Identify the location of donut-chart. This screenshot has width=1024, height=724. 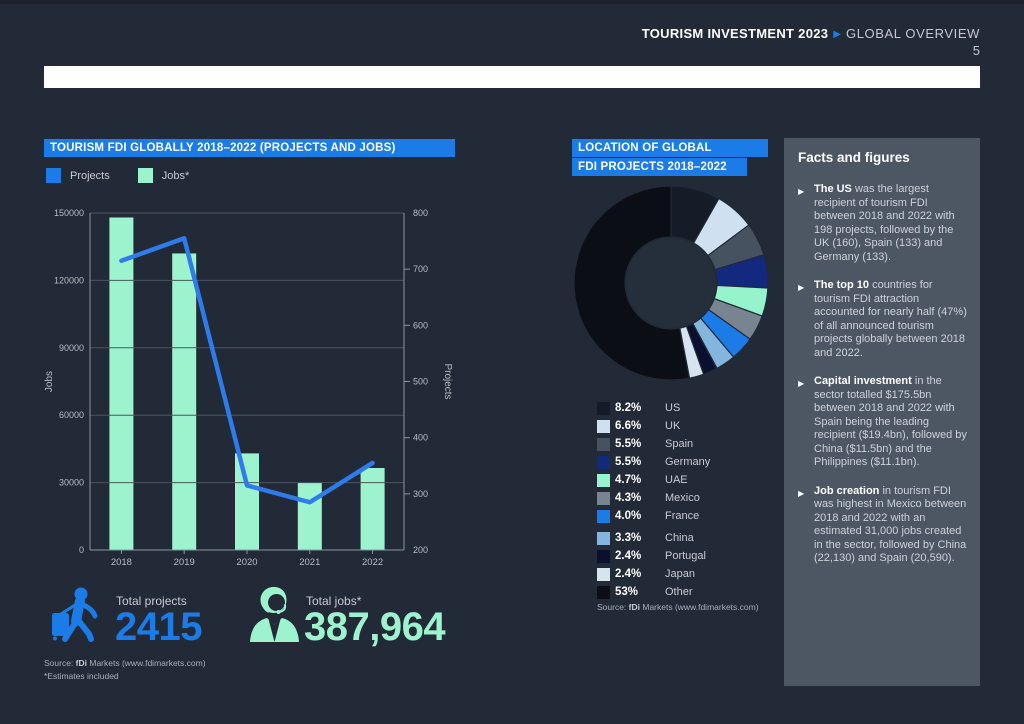
(671, 283).